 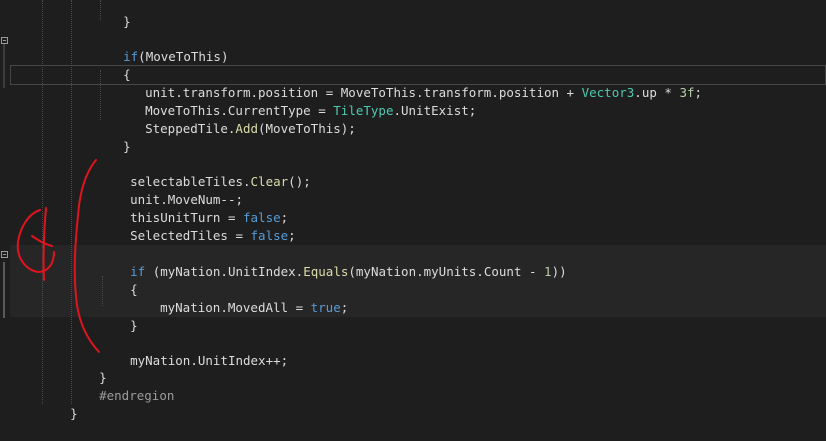 I want to click on brace: }, so click(x=74, y=413).